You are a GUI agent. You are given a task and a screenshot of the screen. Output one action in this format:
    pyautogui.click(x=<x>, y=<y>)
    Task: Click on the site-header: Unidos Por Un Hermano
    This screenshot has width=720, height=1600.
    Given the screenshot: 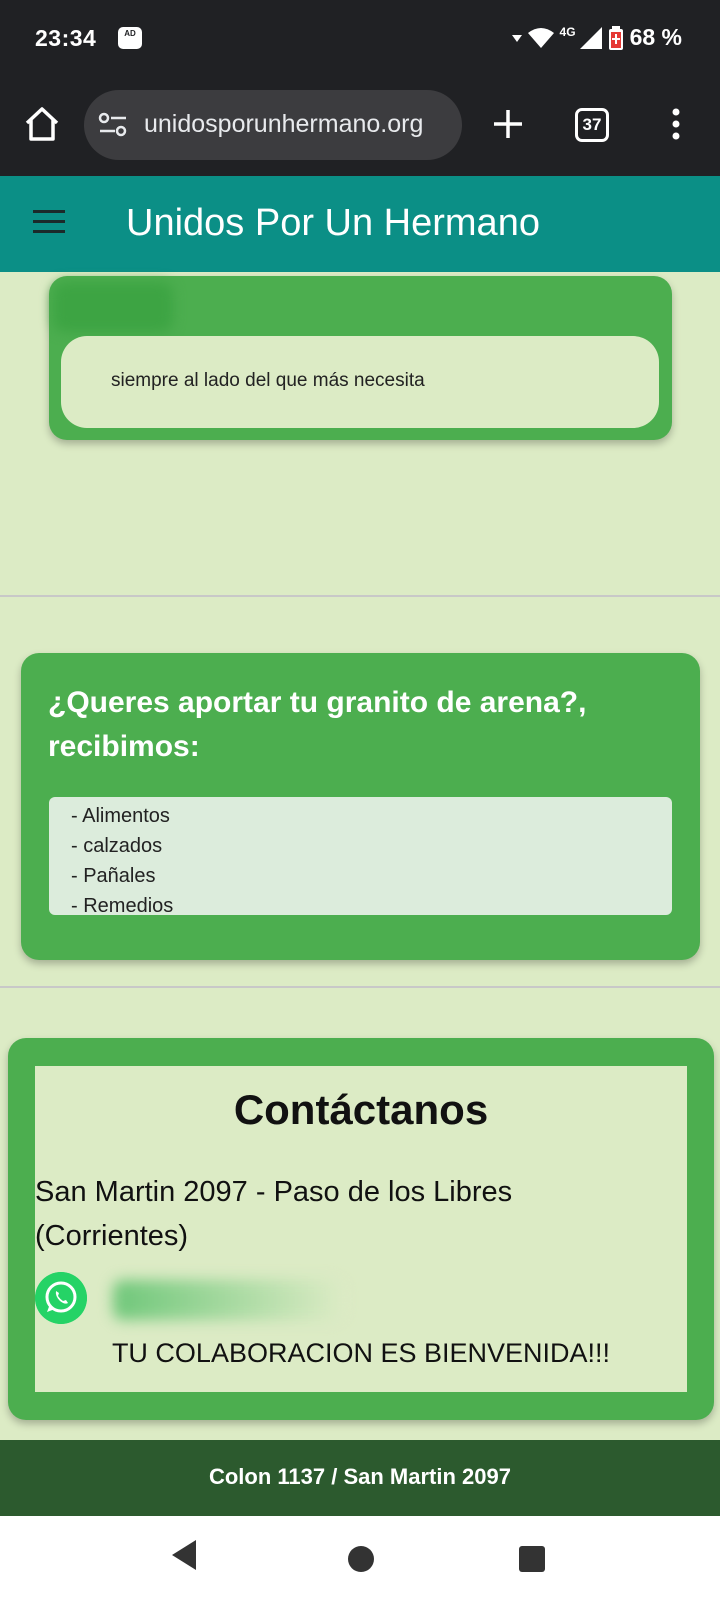 What is the action you would take?
    pyautogui.click(x=360, y=224)
    